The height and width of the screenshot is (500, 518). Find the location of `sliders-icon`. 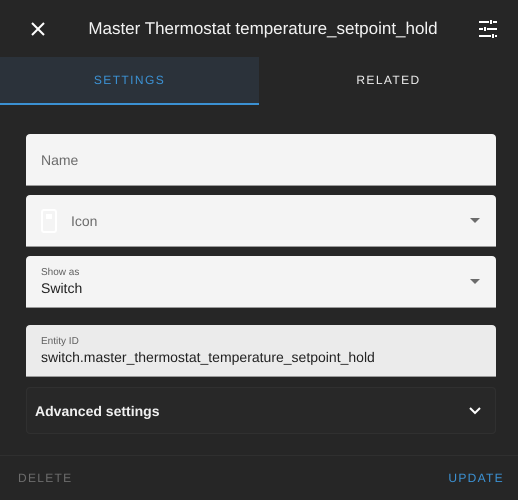

sliders-icon is located at coordinates (488, 29).